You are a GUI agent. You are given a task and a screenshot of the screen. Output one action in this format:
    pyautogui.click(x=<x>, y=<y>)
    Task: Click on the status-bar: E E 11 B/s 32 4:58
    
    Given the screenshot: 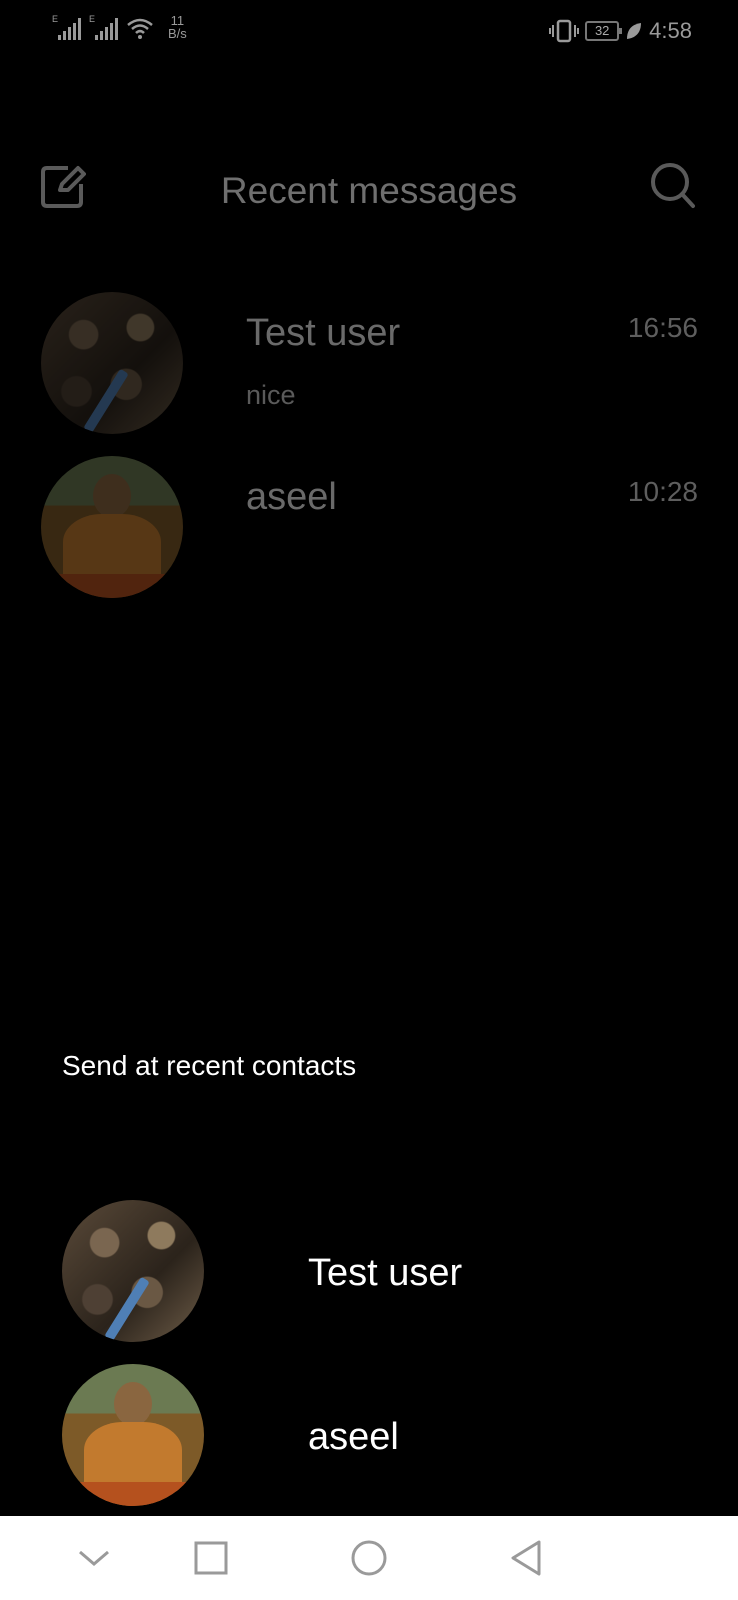 What is the action you would take?
    pyautogui.click(x=369, y=31)
    